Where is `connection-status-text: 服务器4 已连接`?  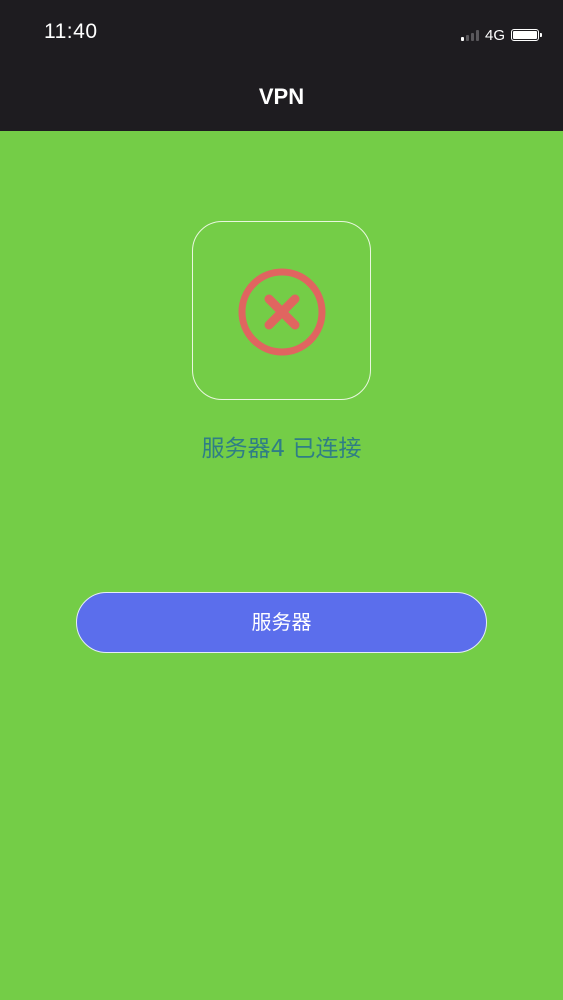 connection-status-text: 服务器4 已连接 is located at coordinates (281, 449).